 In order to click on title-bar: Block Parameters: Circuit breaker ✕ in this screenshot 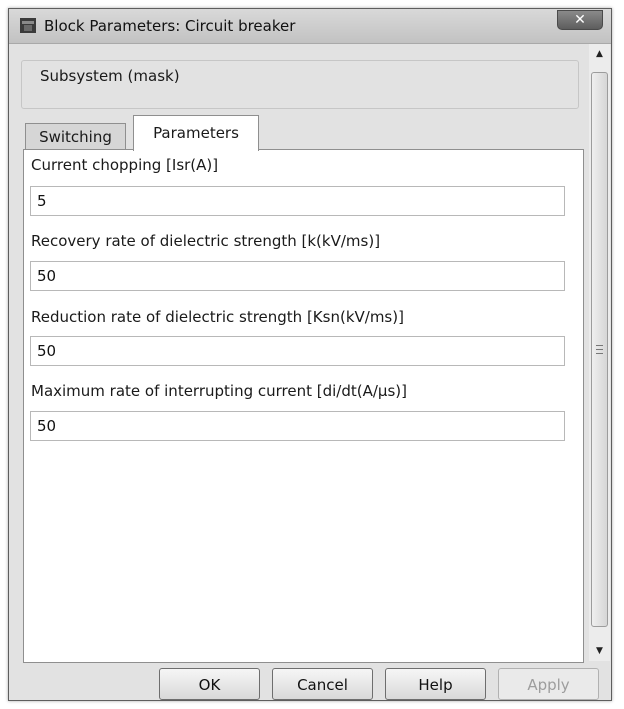, I will do `click(310, 26)`.